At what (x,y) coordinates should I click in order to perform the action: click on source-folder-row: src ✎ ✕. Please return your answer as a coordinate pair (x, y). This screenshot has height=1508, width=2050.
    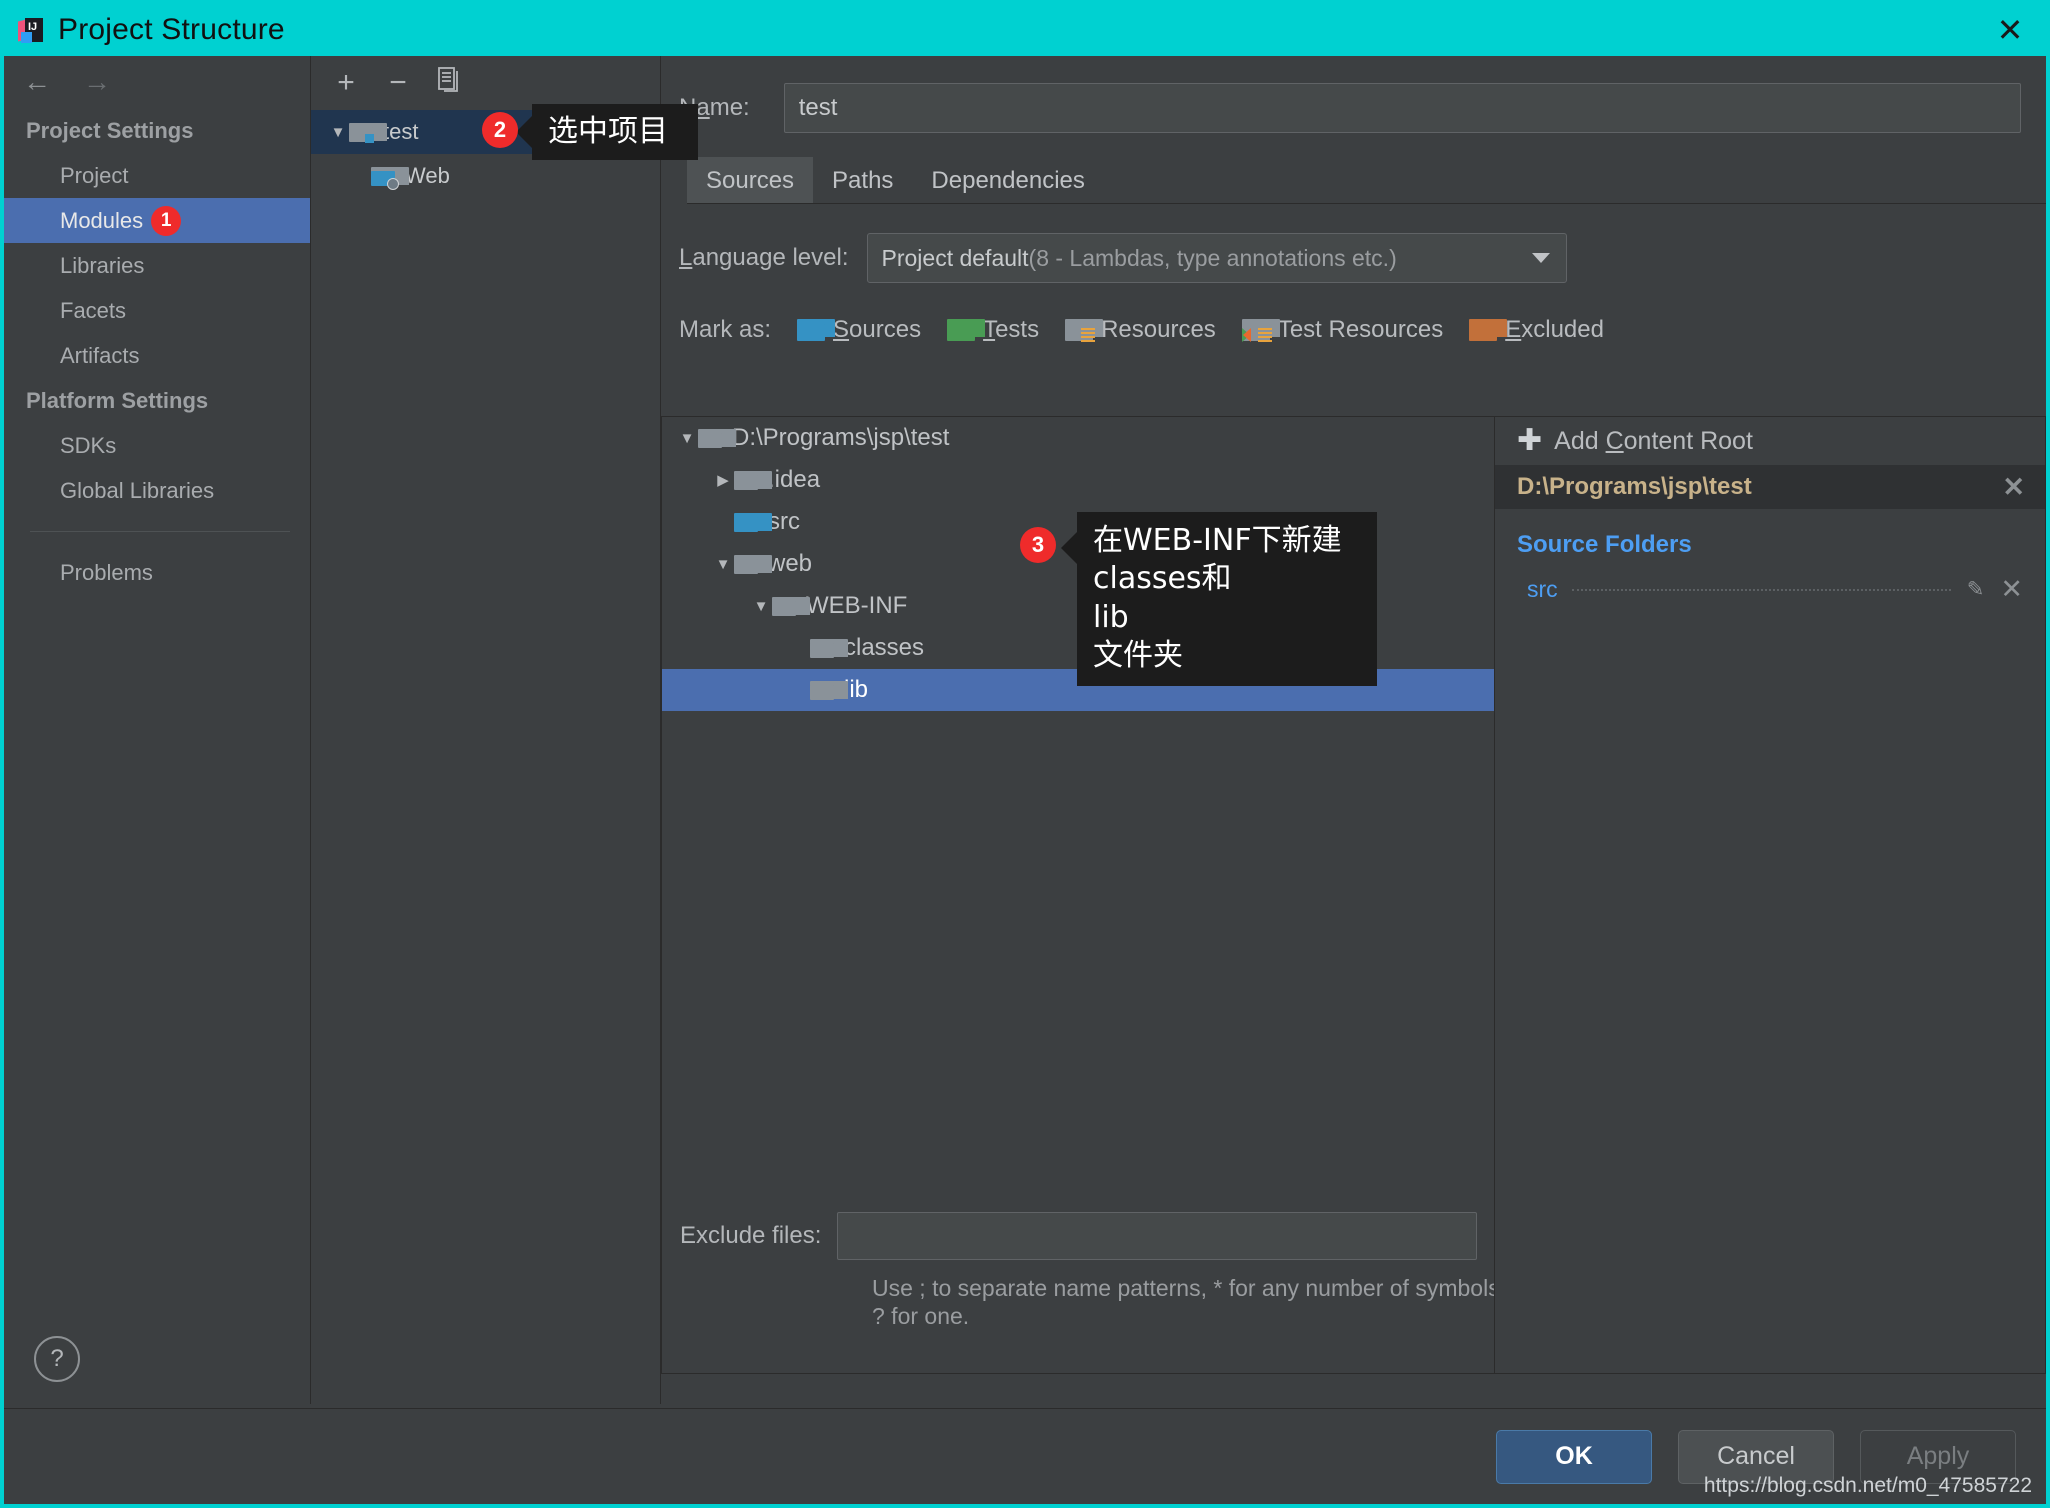
    Looking at the image, I should click on (1770, 589).